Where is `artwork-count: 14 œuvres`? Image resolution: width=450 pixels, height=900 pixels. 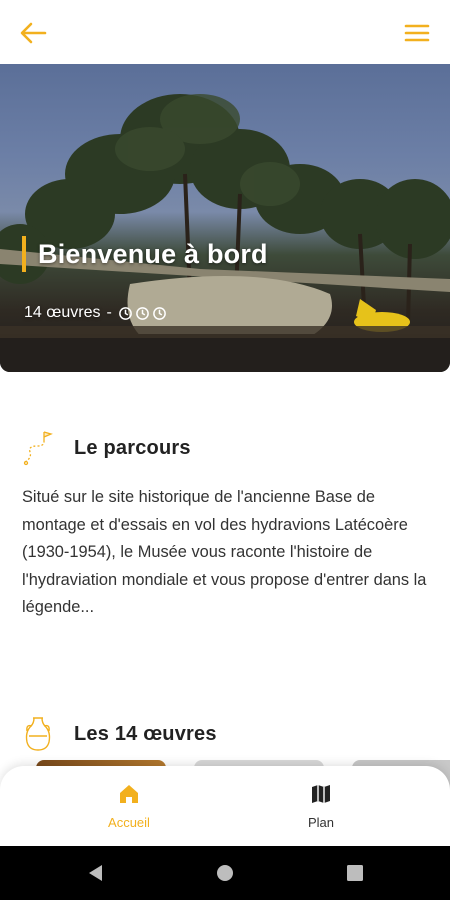
artwork-count: 14 œuvres is located at coordinates (62, 312).